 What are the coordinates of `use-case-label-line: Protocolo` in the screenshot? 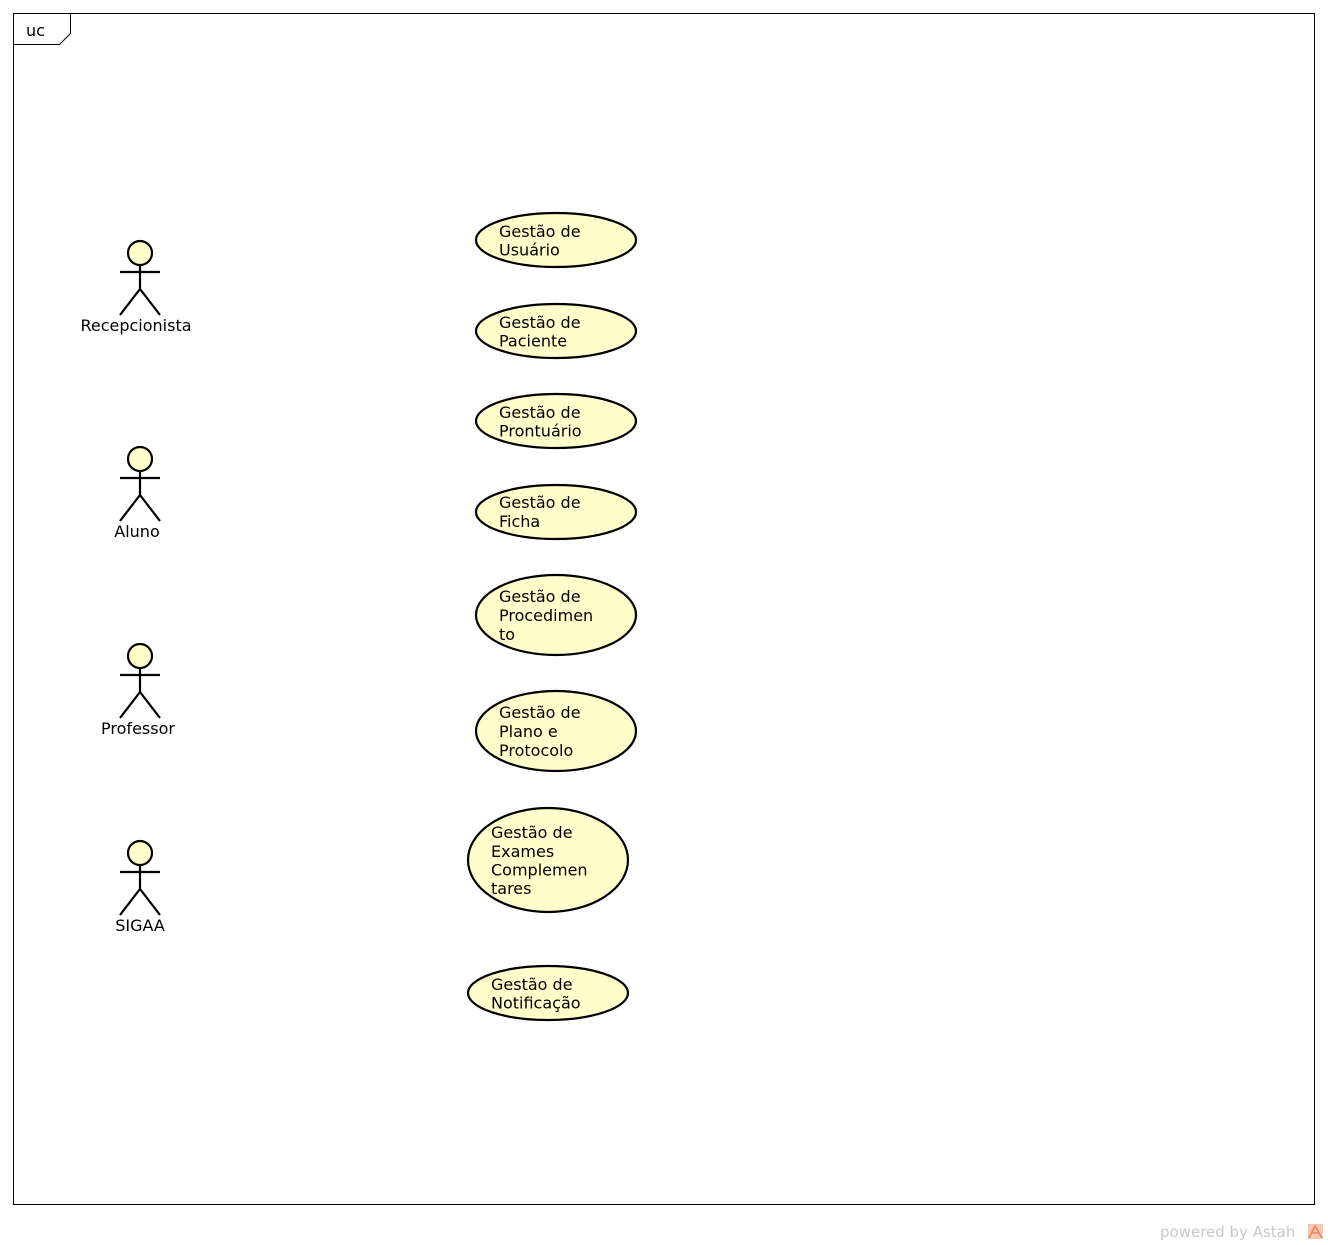 It's located at (536, 750).